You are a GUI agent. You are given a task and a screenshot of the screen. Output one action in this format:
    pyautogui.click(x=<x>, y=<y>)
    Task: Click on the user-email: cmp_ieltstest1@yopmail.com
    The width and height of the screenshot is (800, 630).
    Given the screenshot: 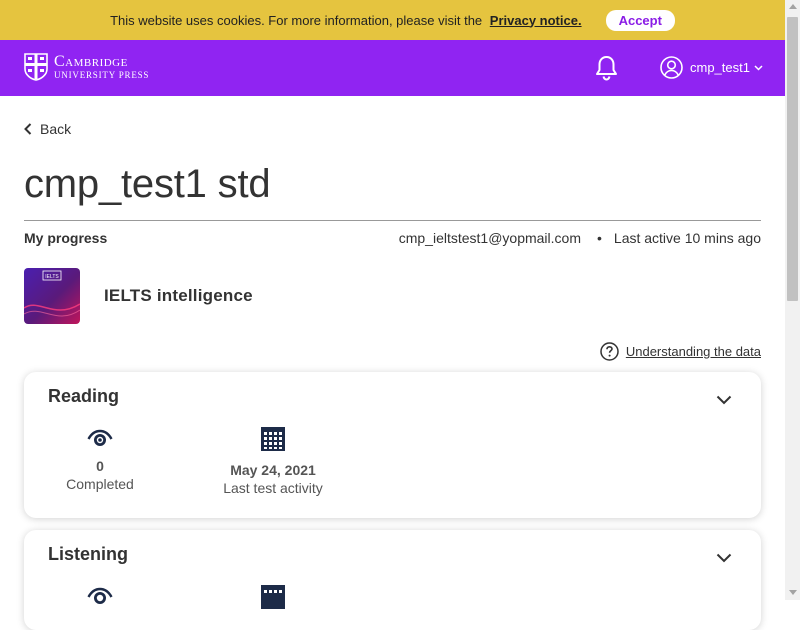 What is the action you would take?
    pyautogui.click(x=489, y=238)
    